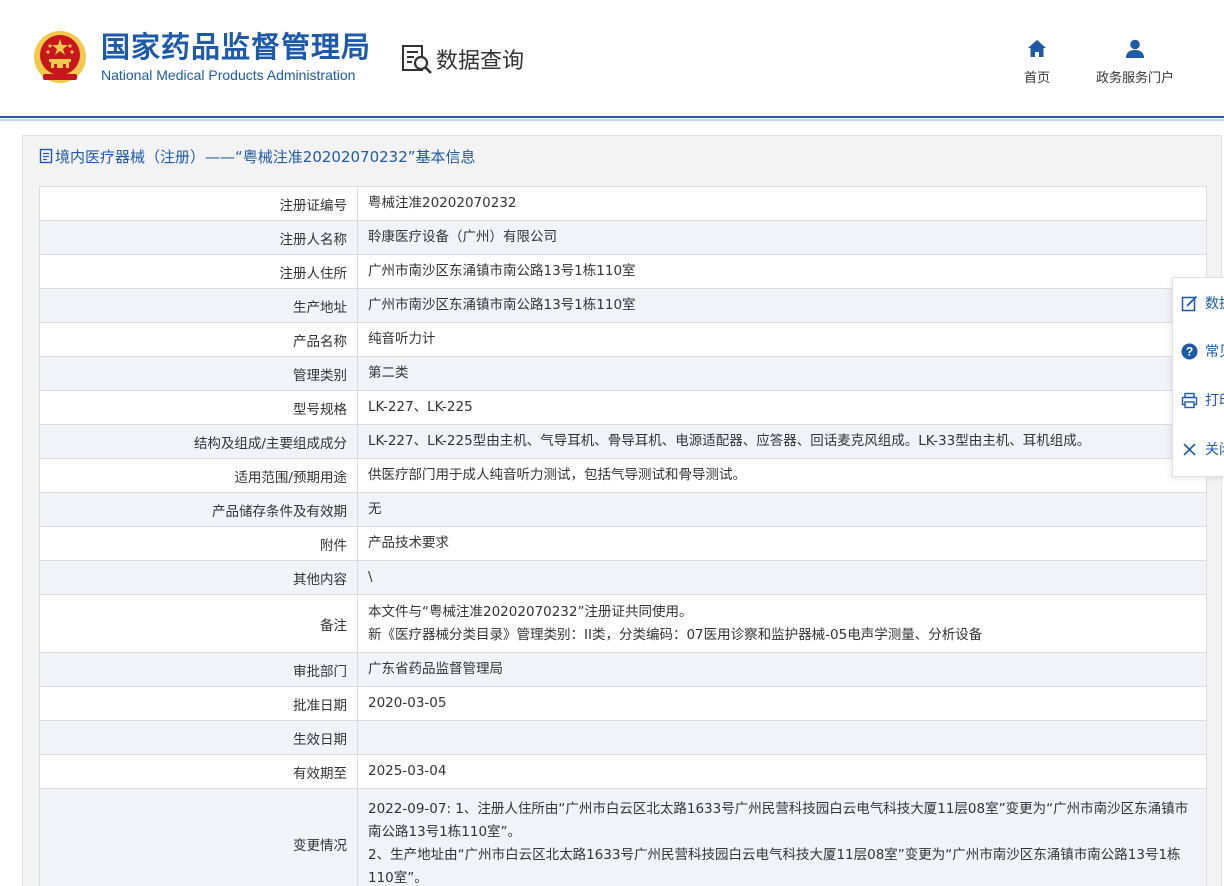 The width and height of the screenshot is (1224, 886). Describe the element at coordinates (782, 509) in the screenshot. I see `row-value: 无` at that location.